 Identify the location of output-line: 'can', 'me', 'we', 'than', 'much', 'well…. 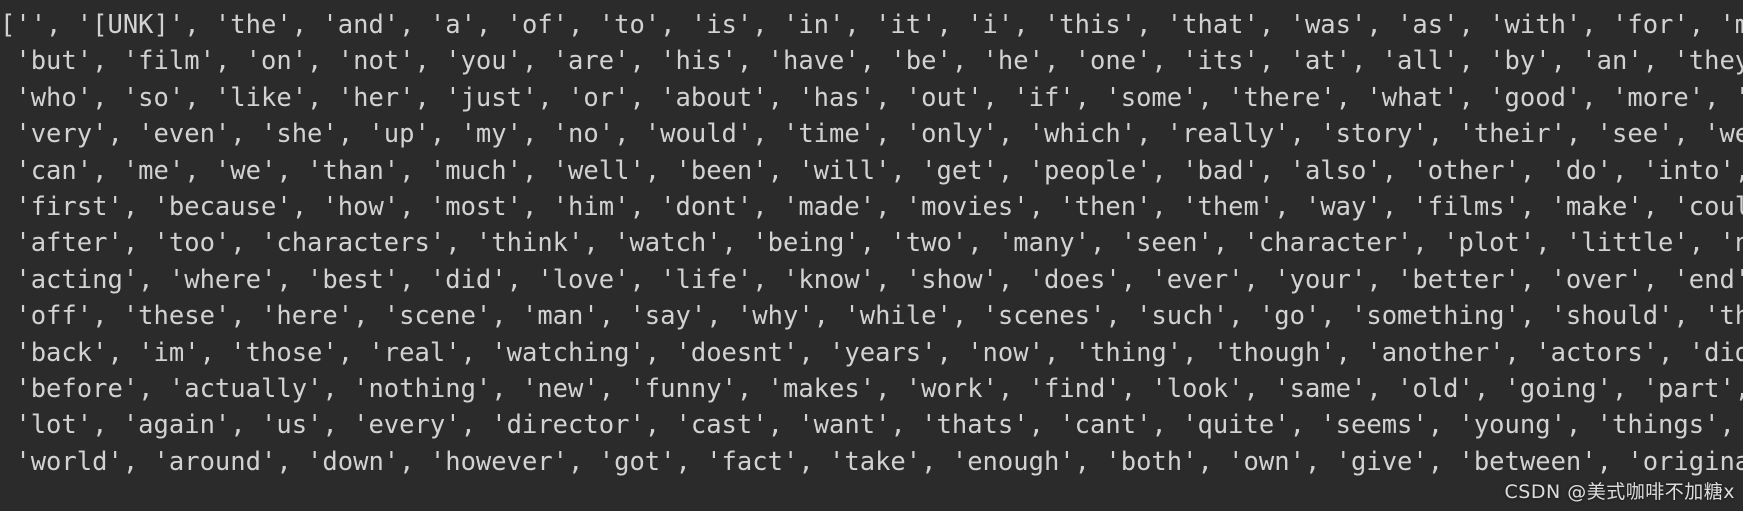
(871, 170).